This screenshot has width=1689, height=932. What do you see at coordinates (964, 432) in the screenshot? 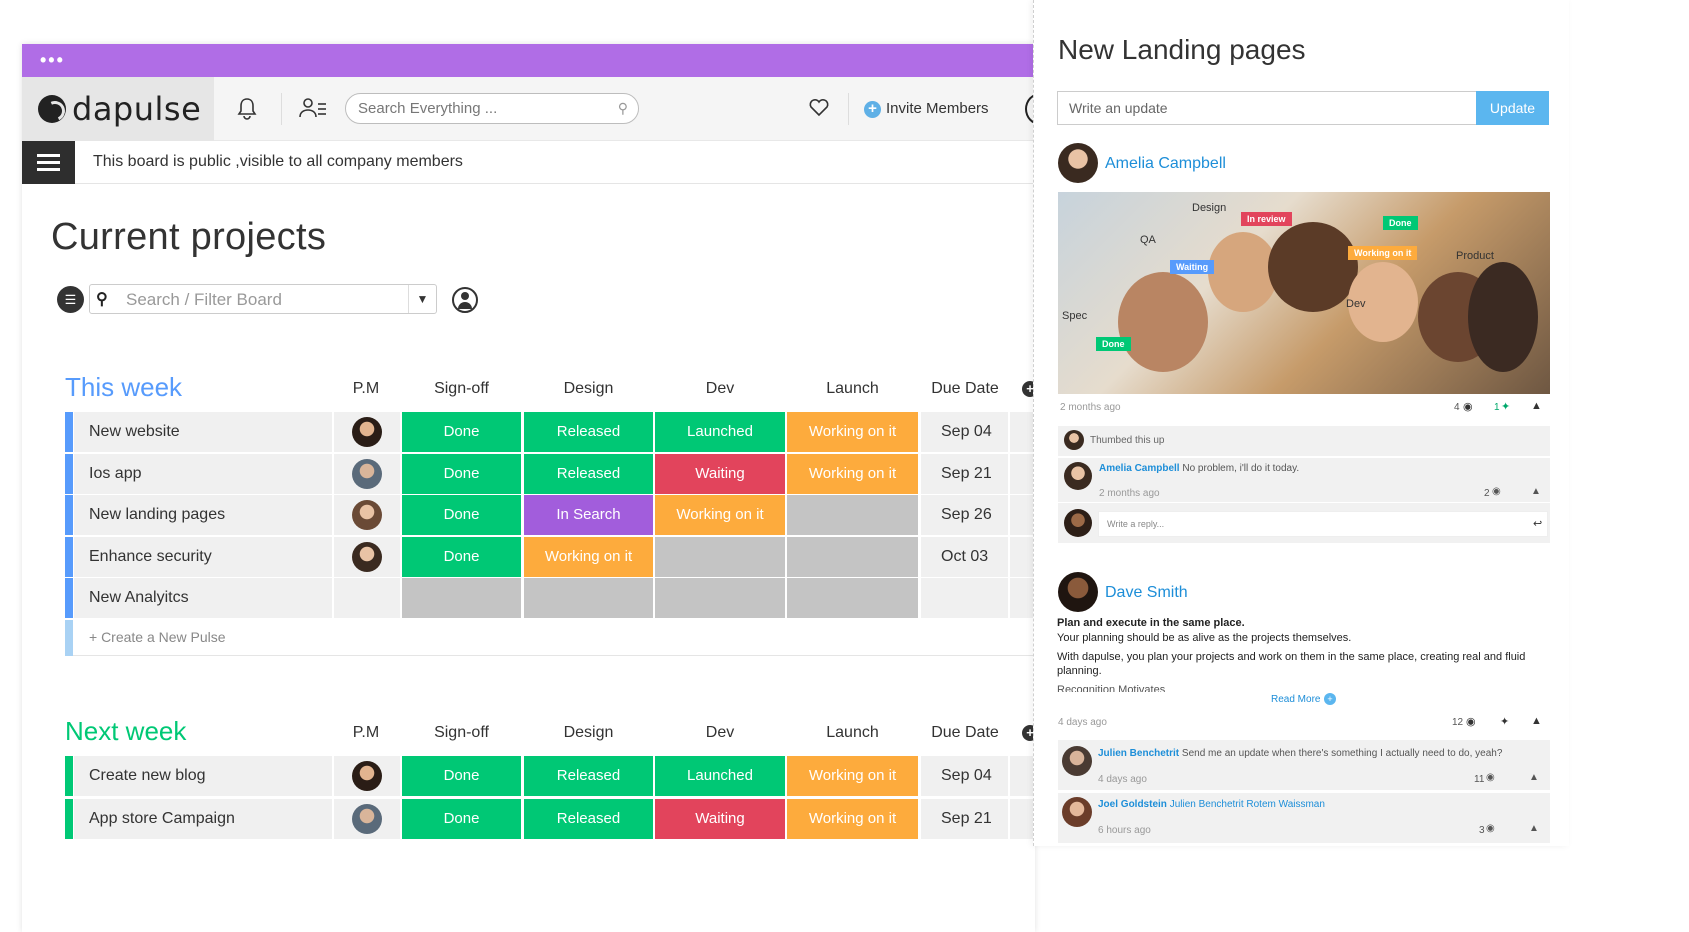
I see `due-date: Sep 04` at bounding box center [964, 432].